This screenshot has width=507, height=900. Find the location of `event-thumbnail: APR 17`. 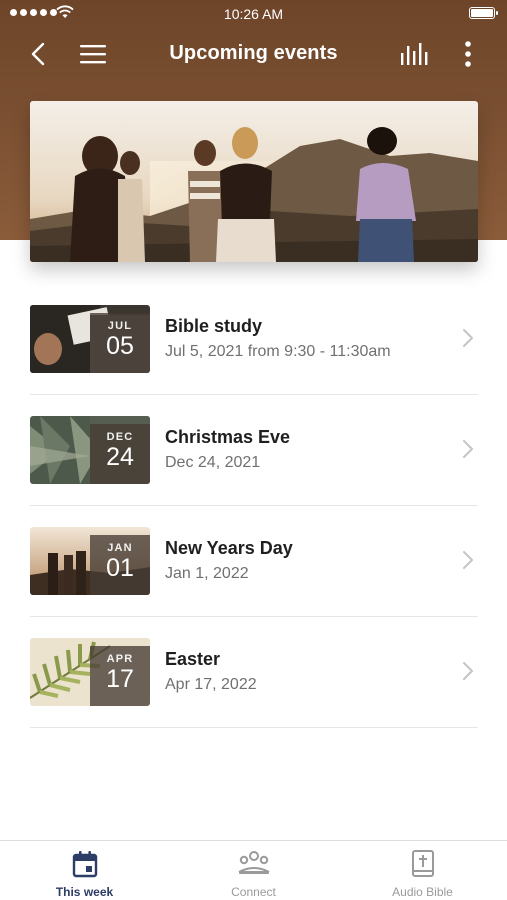

event-thumbnail: APR 17 is located at coordinates (90, 672).